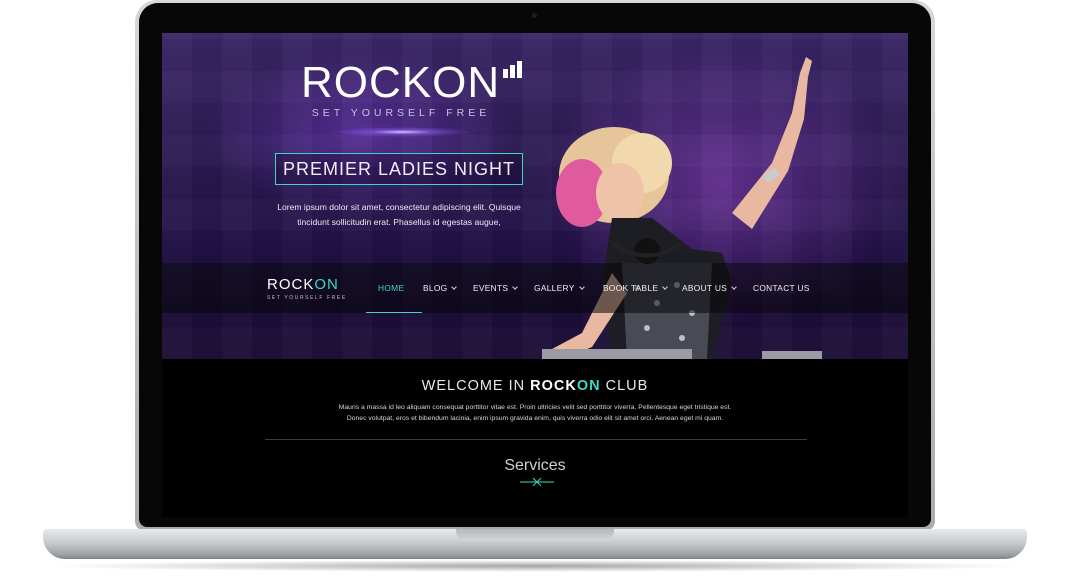 The height and width of the screenshot is (583, 1070). I want to click on nav-item-label: HOME, so click(391, 288).